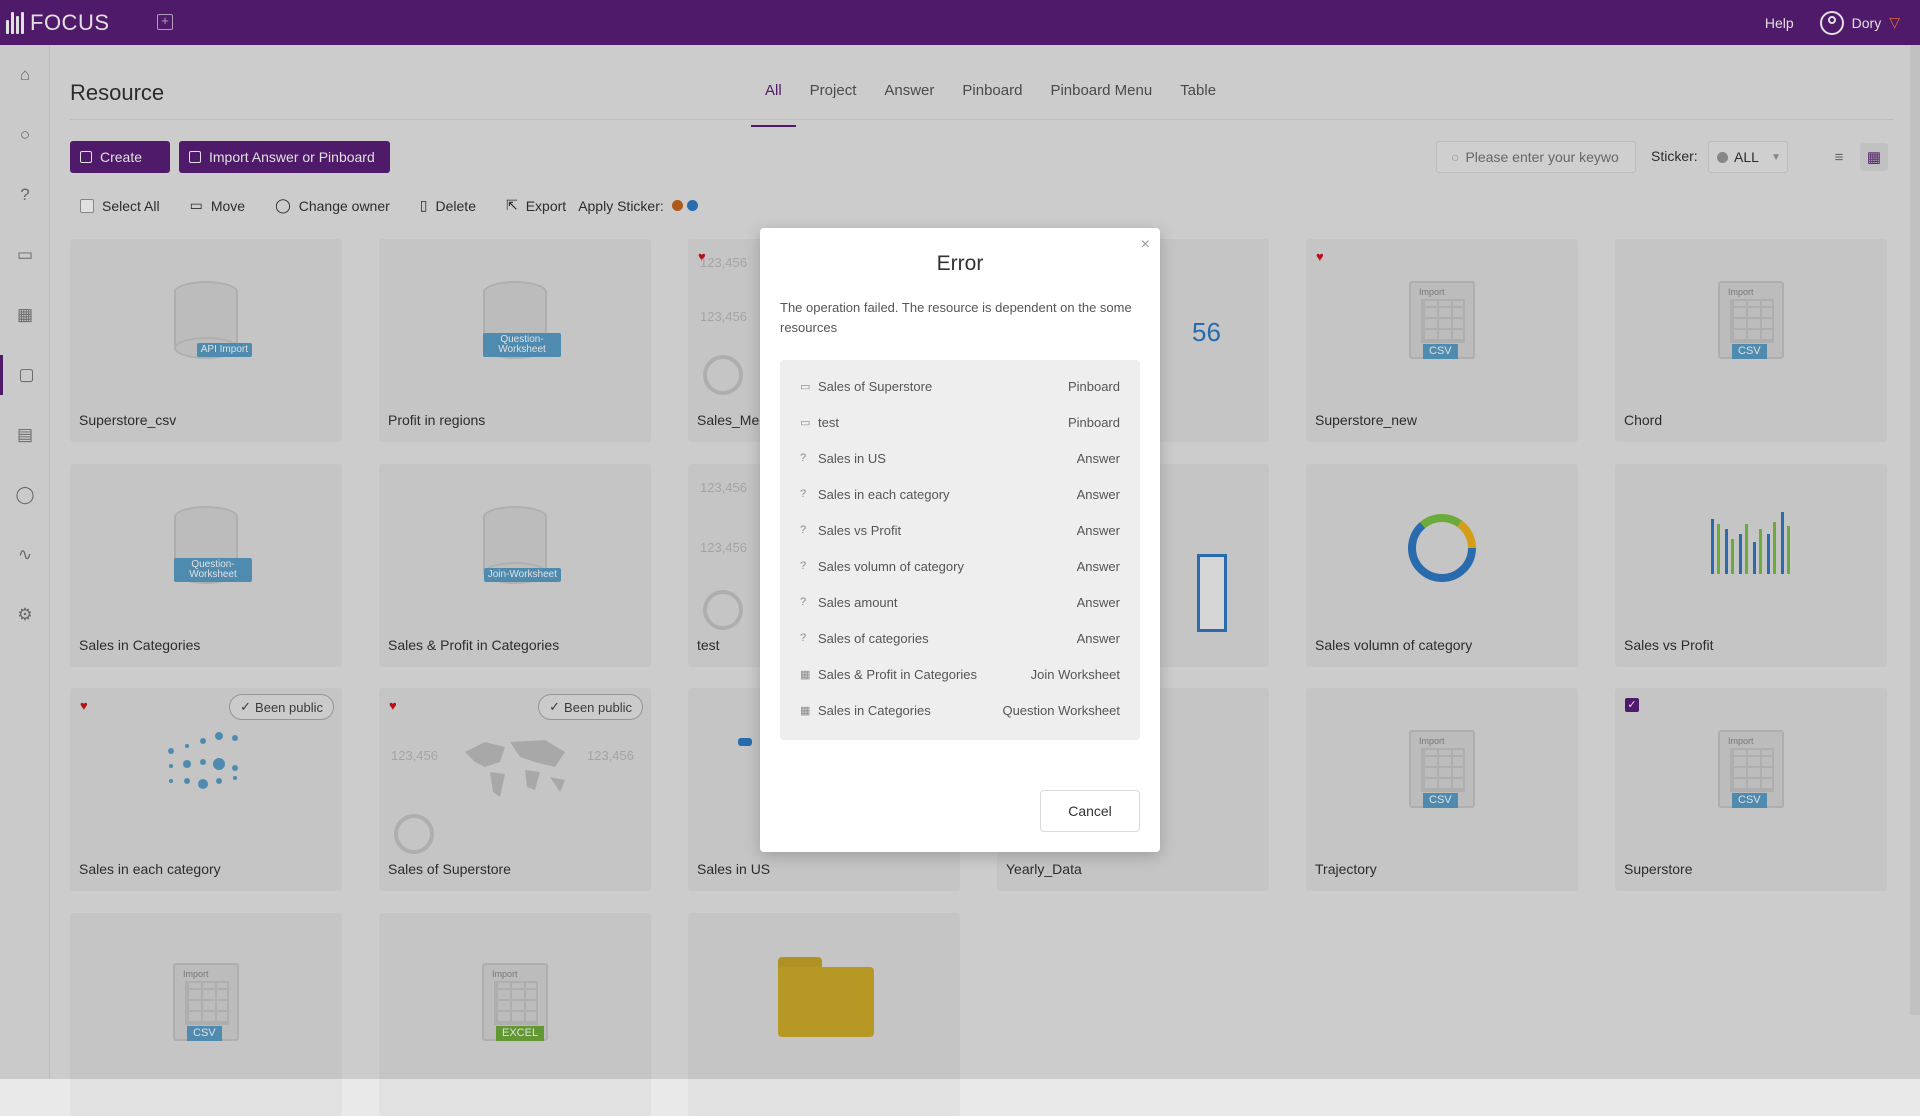 The image size is (1920, 1116). What do you see at coordinates (947, 530) in the screenshot?
I see `dep-name: Sales vs Profit` at bounding box center [947, 530].